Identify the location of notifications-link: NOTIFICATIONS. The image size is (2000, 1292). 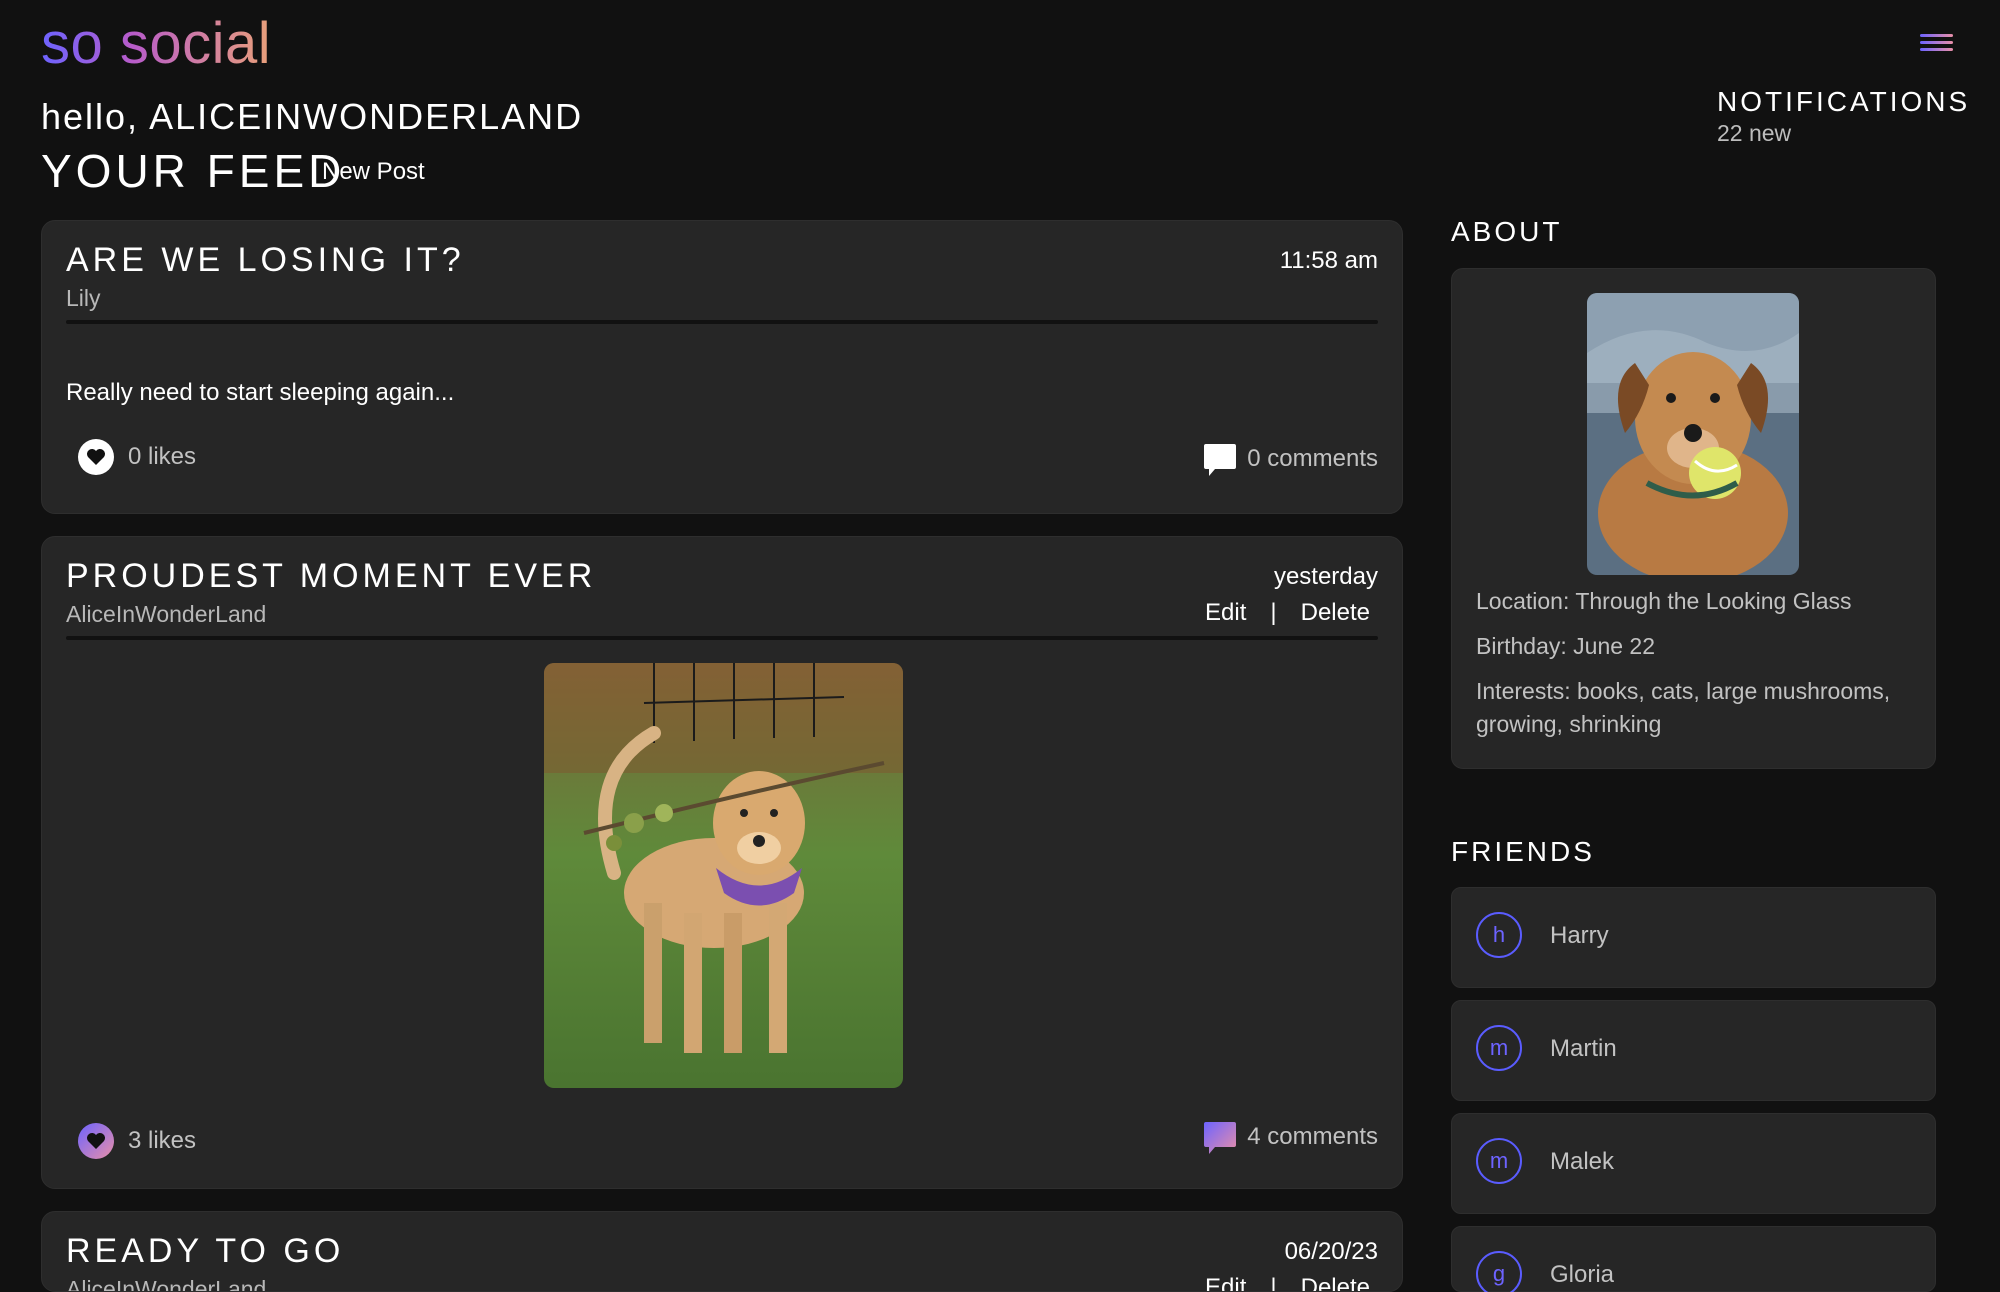
(1843, 102).